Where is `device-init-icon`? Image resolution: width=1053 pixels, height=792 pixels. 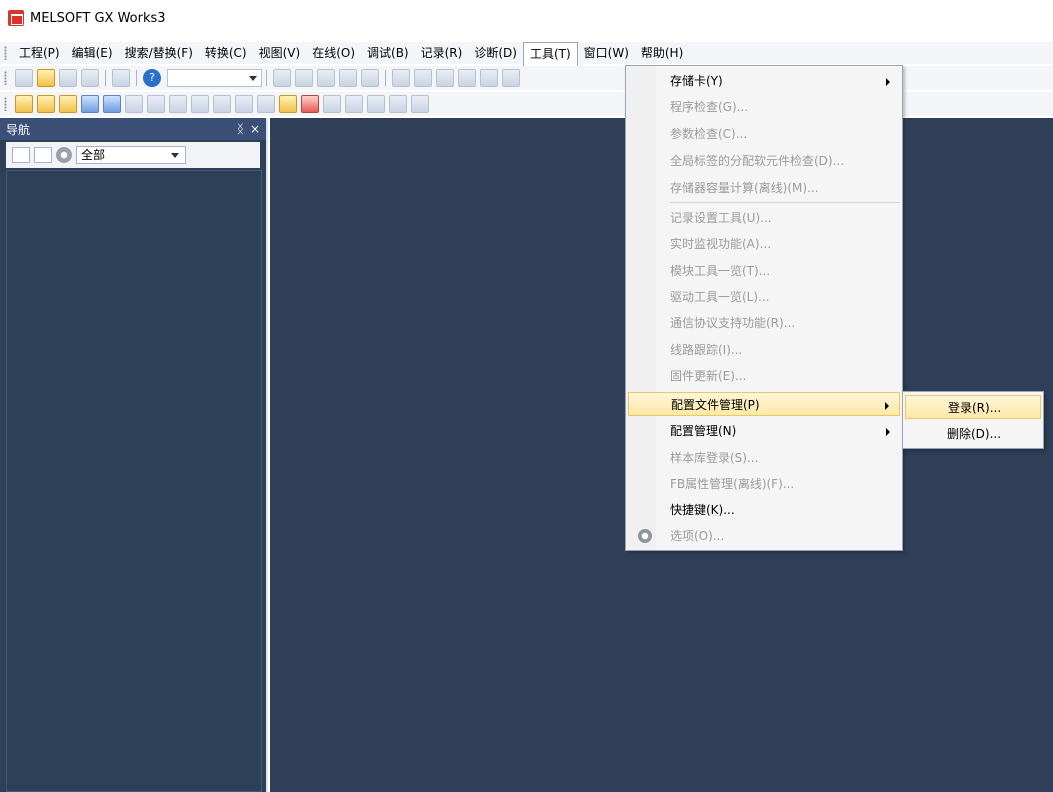 device-init-icon is located at coordinates (244, 104).